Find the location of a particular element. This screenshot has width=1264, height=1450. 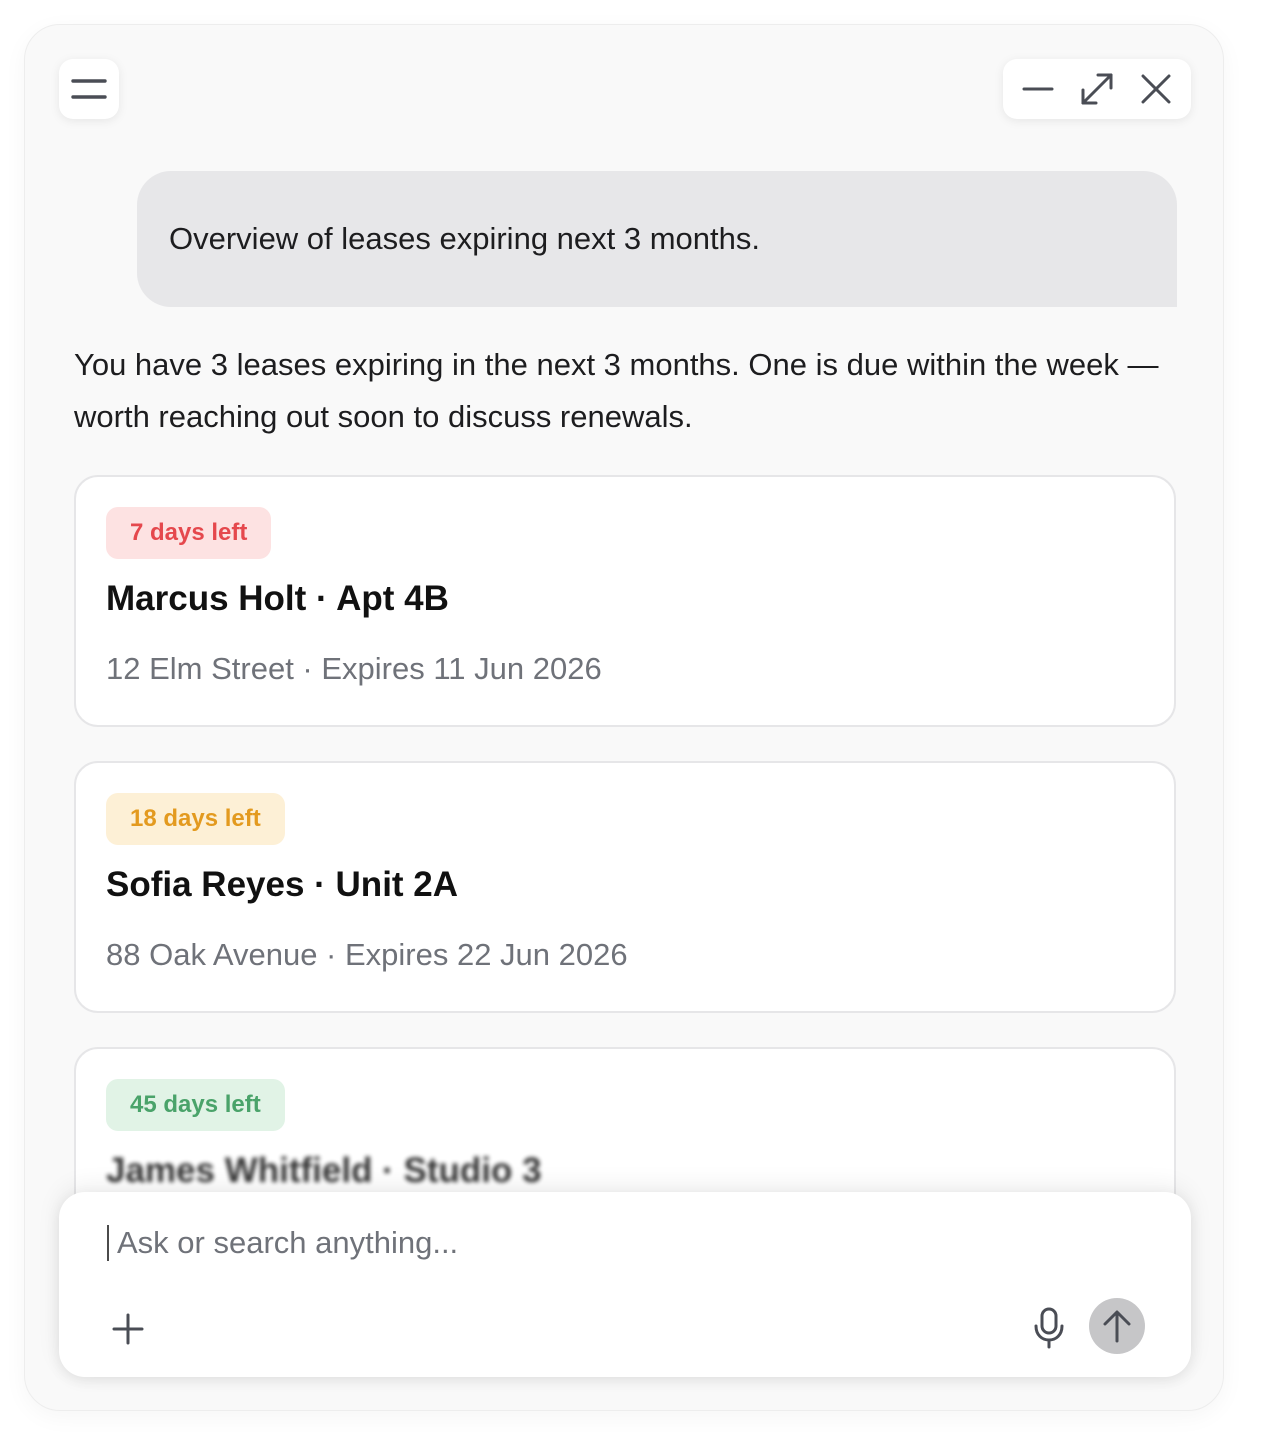

lease-details: 12 Elm Street · Expires 11 Jun 2026 is located at coordinates (354, 668).